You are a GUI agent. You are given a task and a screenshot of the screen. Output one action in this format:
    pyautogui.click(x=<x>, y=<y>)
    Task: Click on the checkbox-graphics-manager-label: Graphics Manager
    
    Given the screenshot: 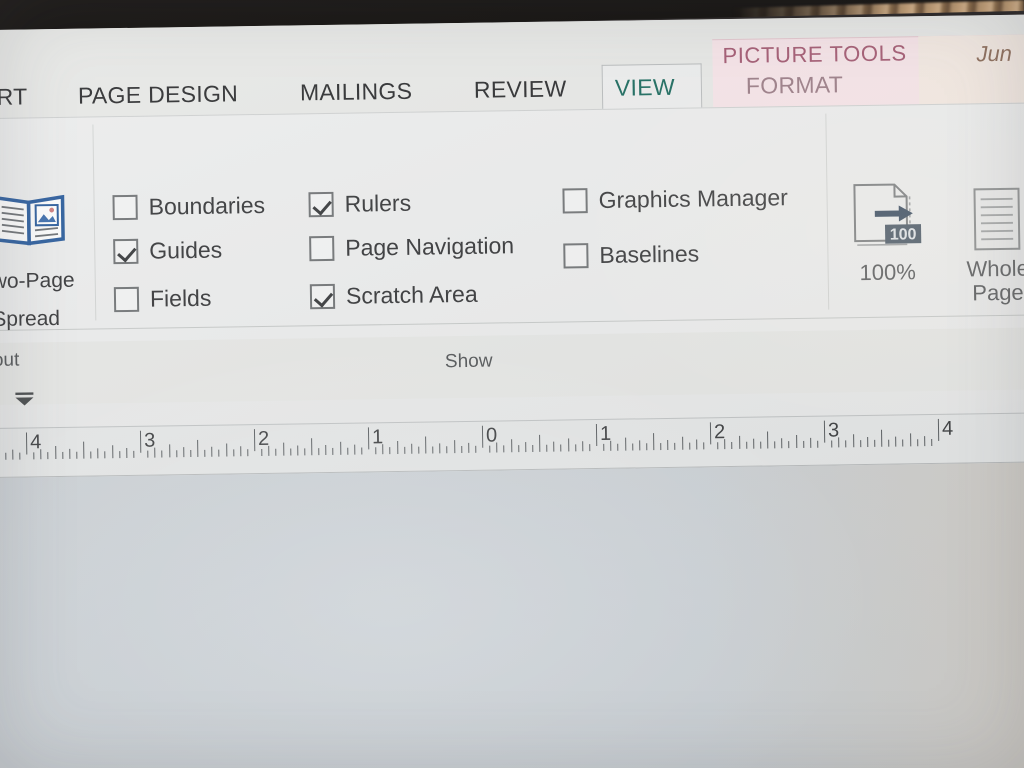 What is the action you would take?
    pyautogui.click(x=693, y=198)
    